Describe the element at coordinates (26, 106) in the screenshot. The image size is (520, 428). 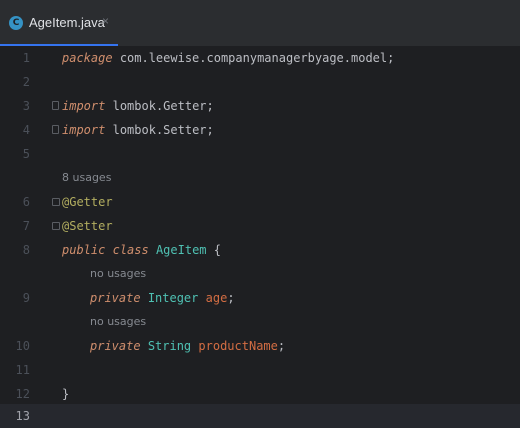
I see `line-number: 3` at that location.